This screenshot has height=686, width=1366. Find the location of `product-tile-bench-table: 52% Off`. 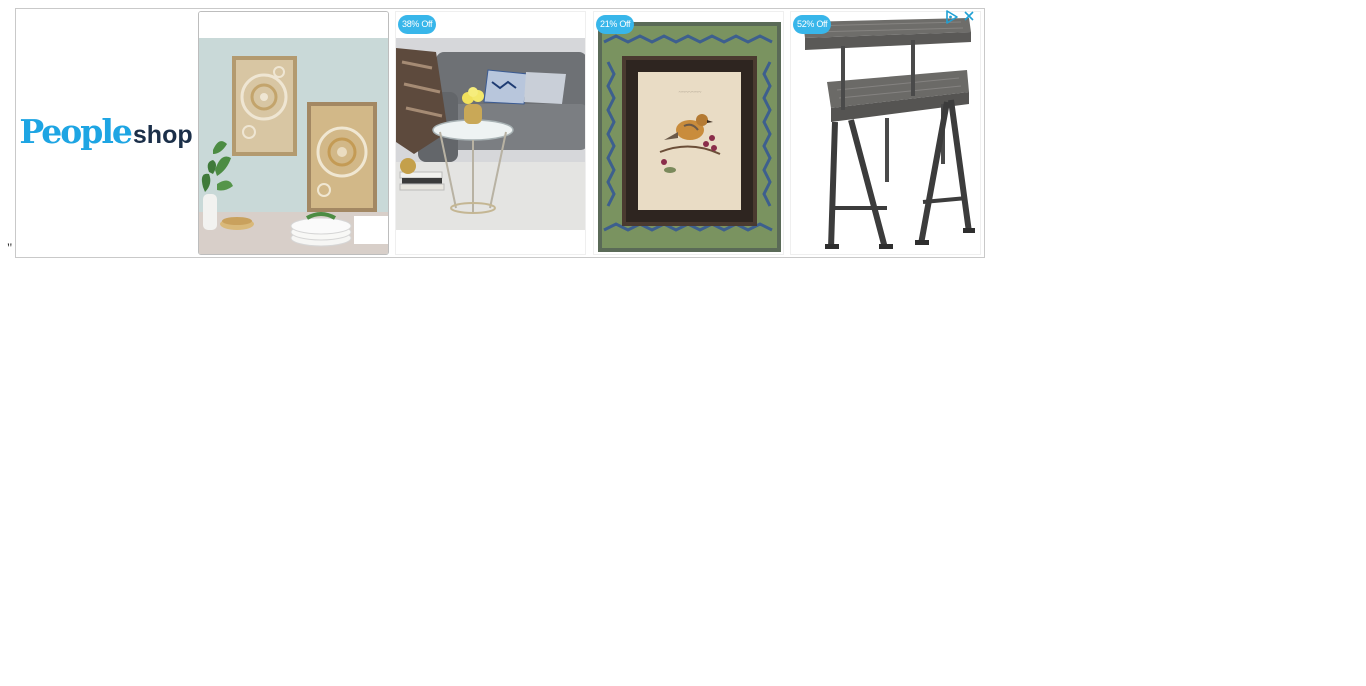

product-tile-bench-table: 52% Off is located at coordinates (885, 133).